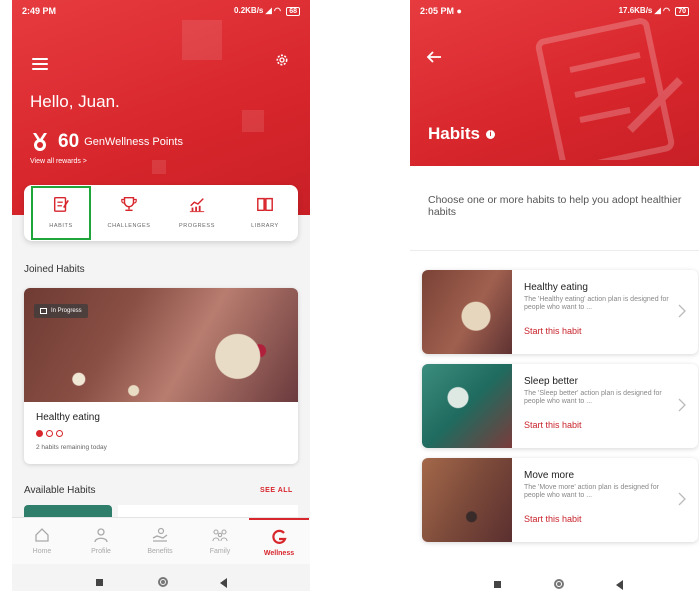 The height and width of the screenshot is (591, 699). I want to click on medal-icon, so click(40, 142).